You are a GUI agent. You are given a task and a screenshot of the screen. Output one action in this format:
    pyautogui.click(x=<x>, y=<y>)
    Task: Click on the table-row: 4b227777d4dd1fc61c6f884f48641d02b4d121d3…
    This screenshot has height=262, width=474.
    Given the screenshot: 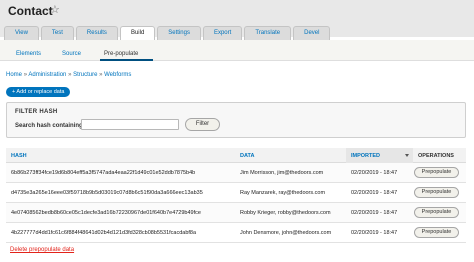 What is the action you would take?
    pyautogui.click(x=236, y=233)
    